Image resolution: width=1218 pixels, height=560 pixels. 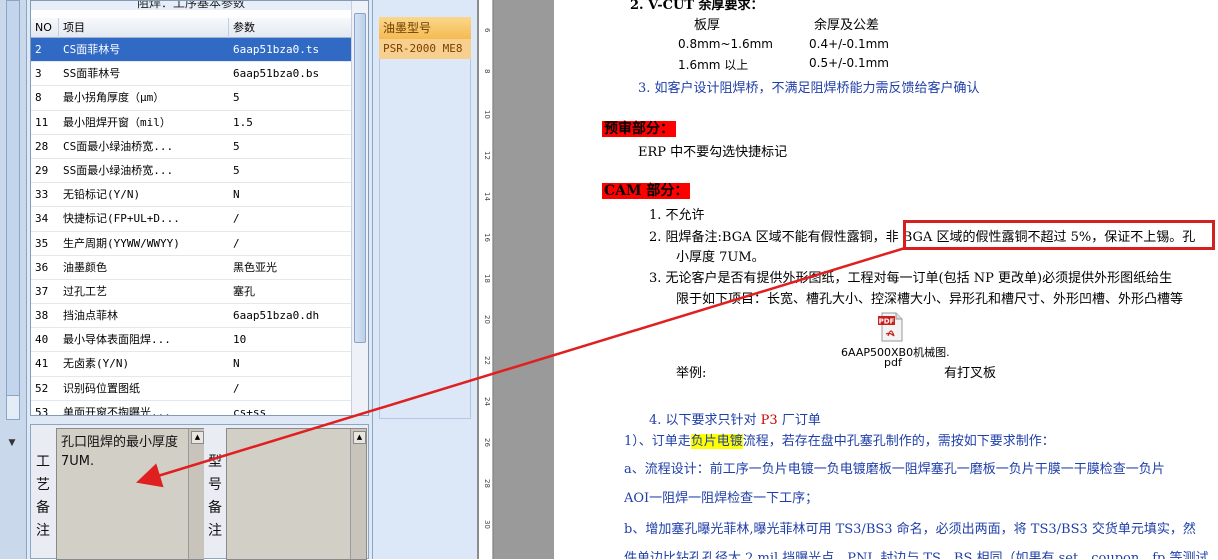 What do you see at coordinates (192, 268) in the screenshot?
I see `table-row: 36 油墨颜色 黑色亚光` at bounding box center [192, 268].